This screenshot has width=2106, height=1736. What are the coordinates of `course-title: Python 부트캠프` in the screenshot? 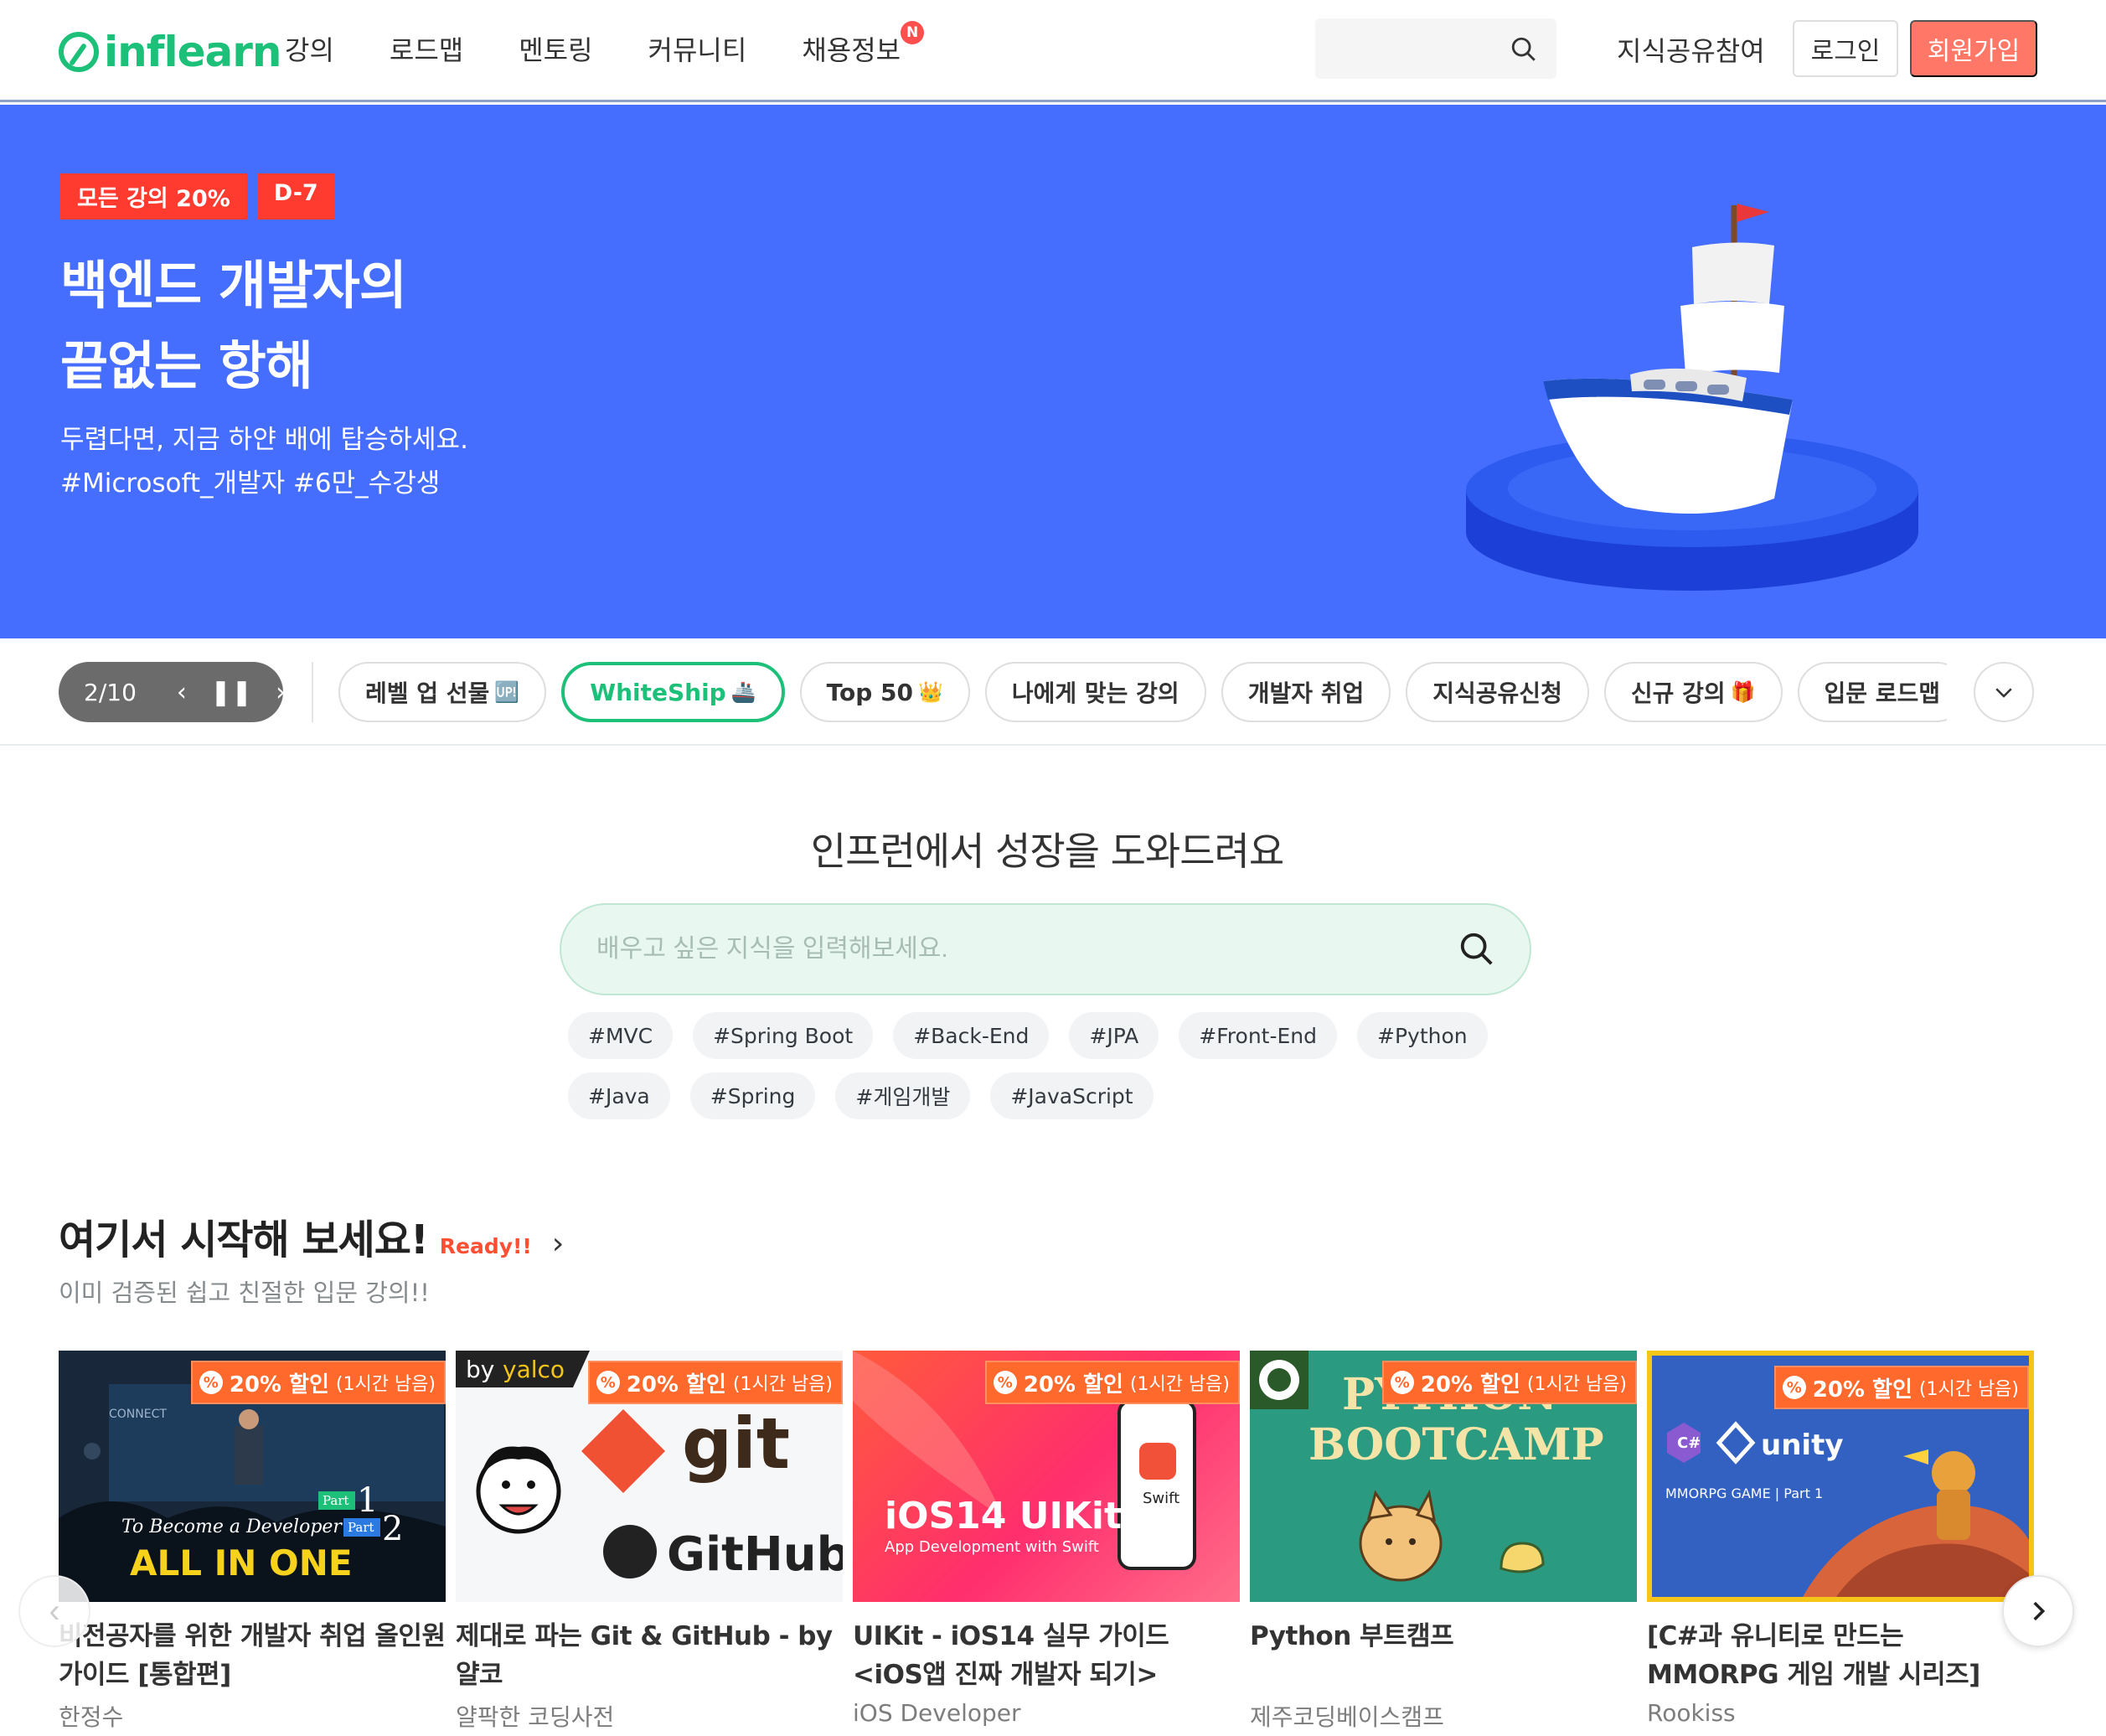 It's located at (1443, 1655).